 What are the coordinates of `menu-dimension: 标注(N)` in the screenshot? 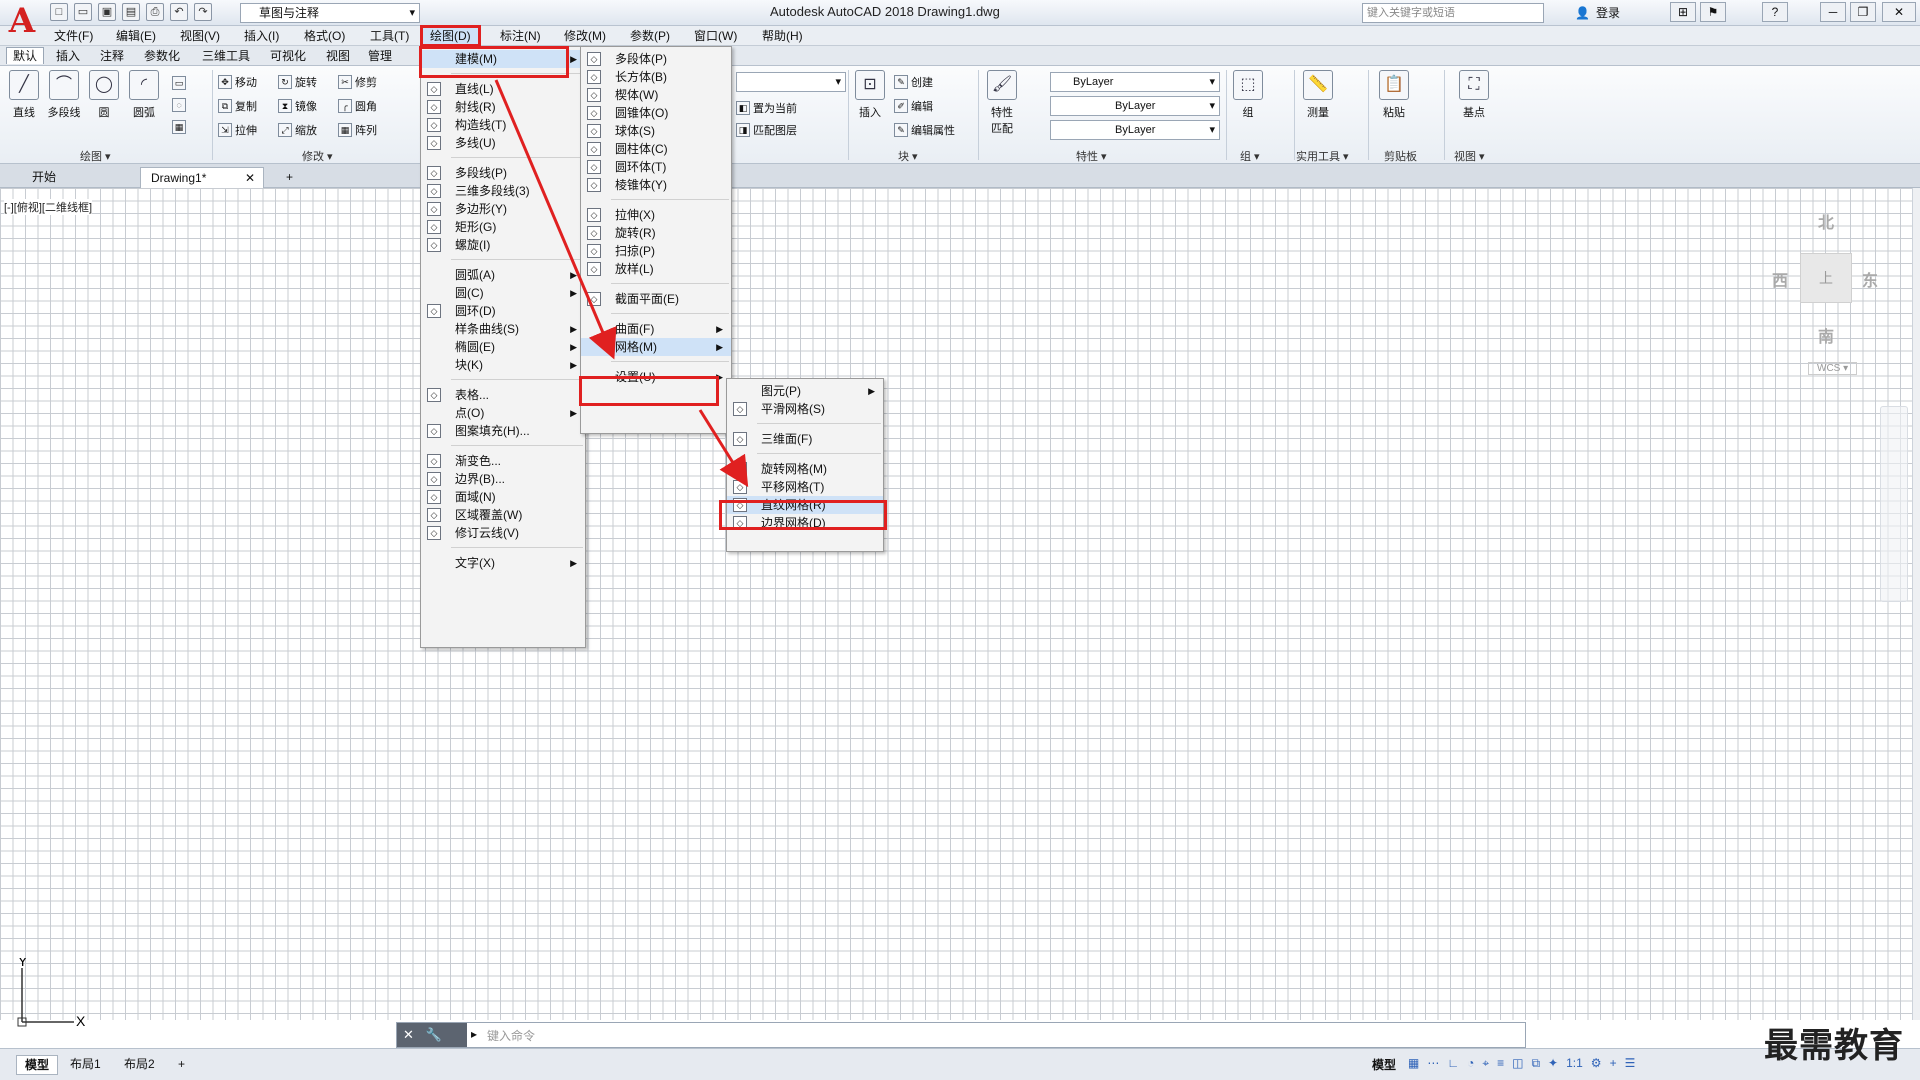 It's located at (520, 36).